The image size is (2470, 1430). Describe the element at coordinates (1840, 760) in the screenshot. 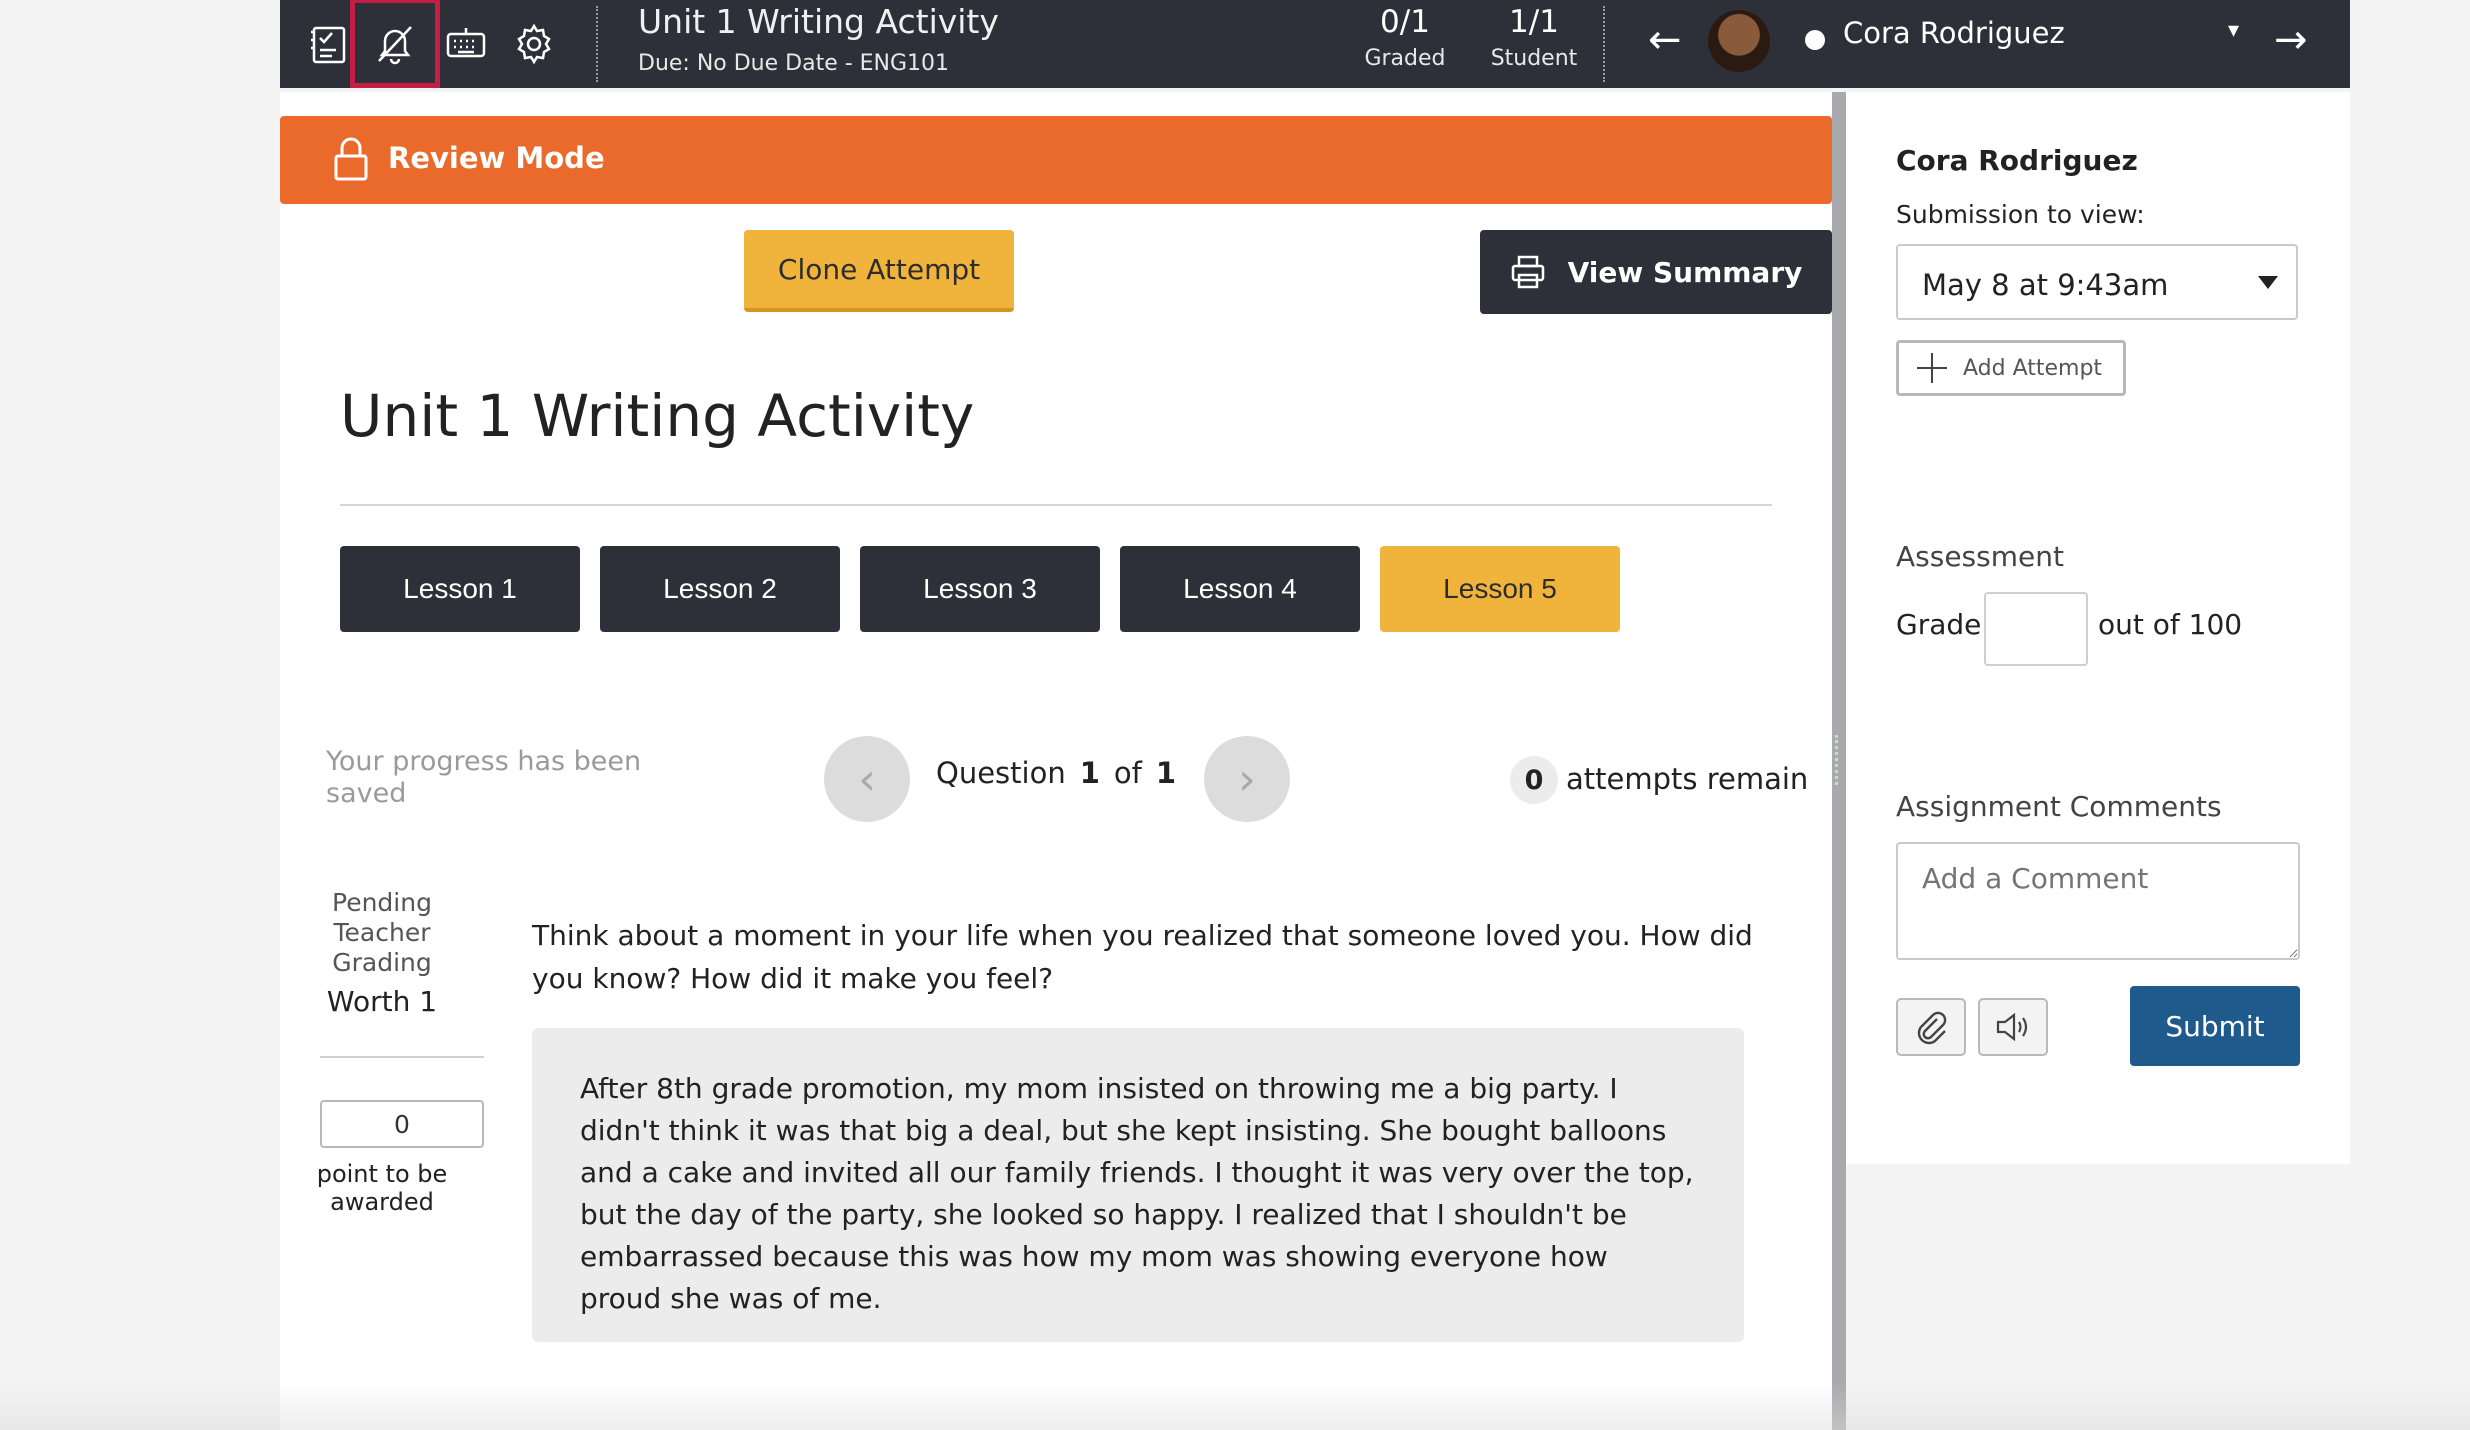

I see `resize-handle` at that location.